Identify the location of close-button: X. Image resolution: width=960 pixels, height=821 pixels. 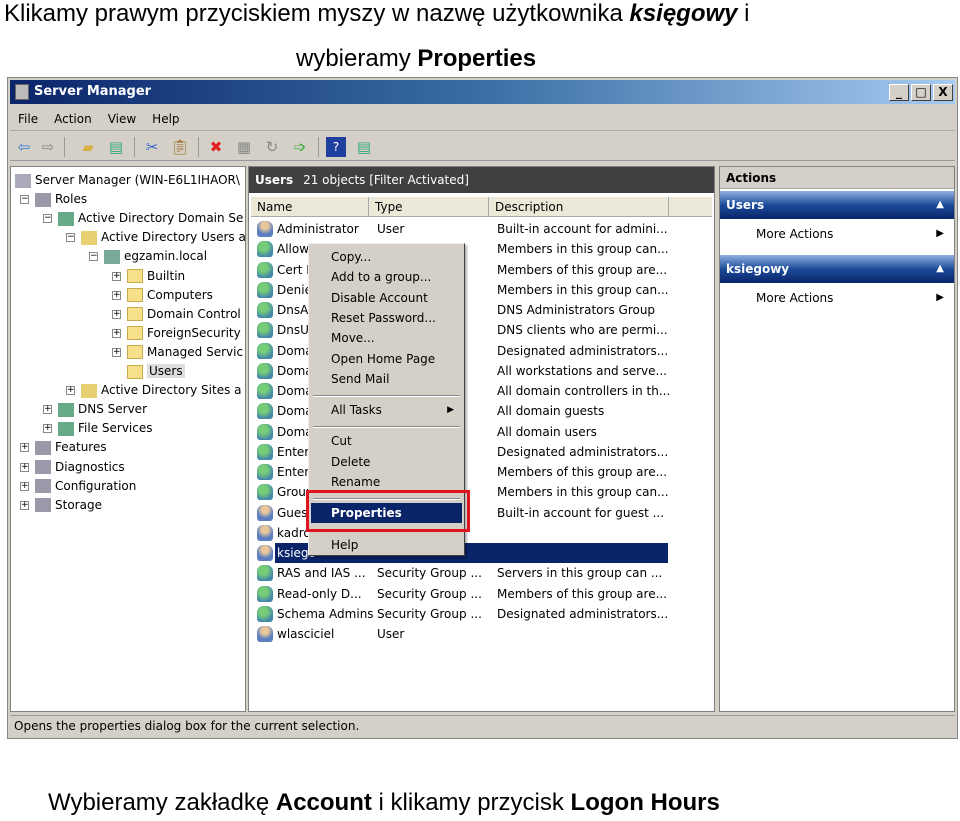
(943, 92).